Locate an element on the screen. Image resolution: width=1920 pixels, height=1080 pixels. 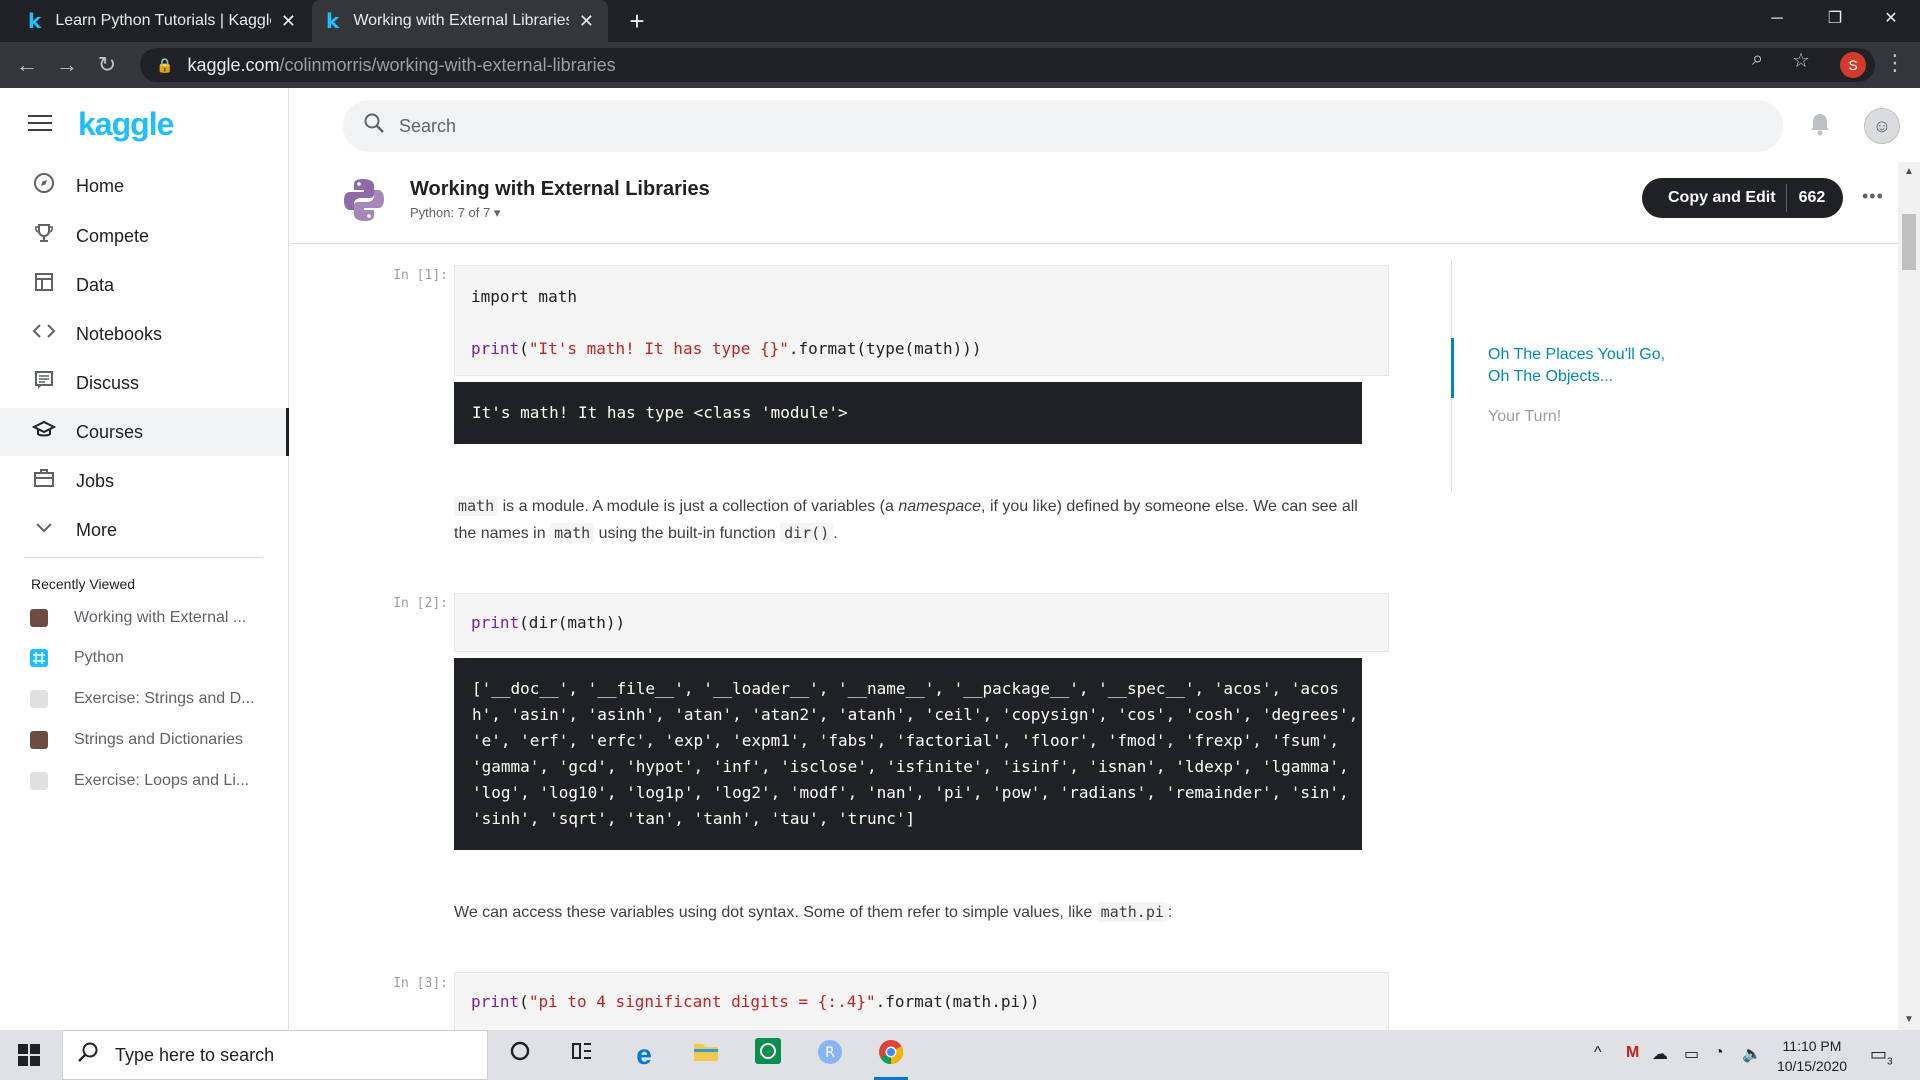
zoom-icon: ⌕ is located at coordinates (1757, 59).